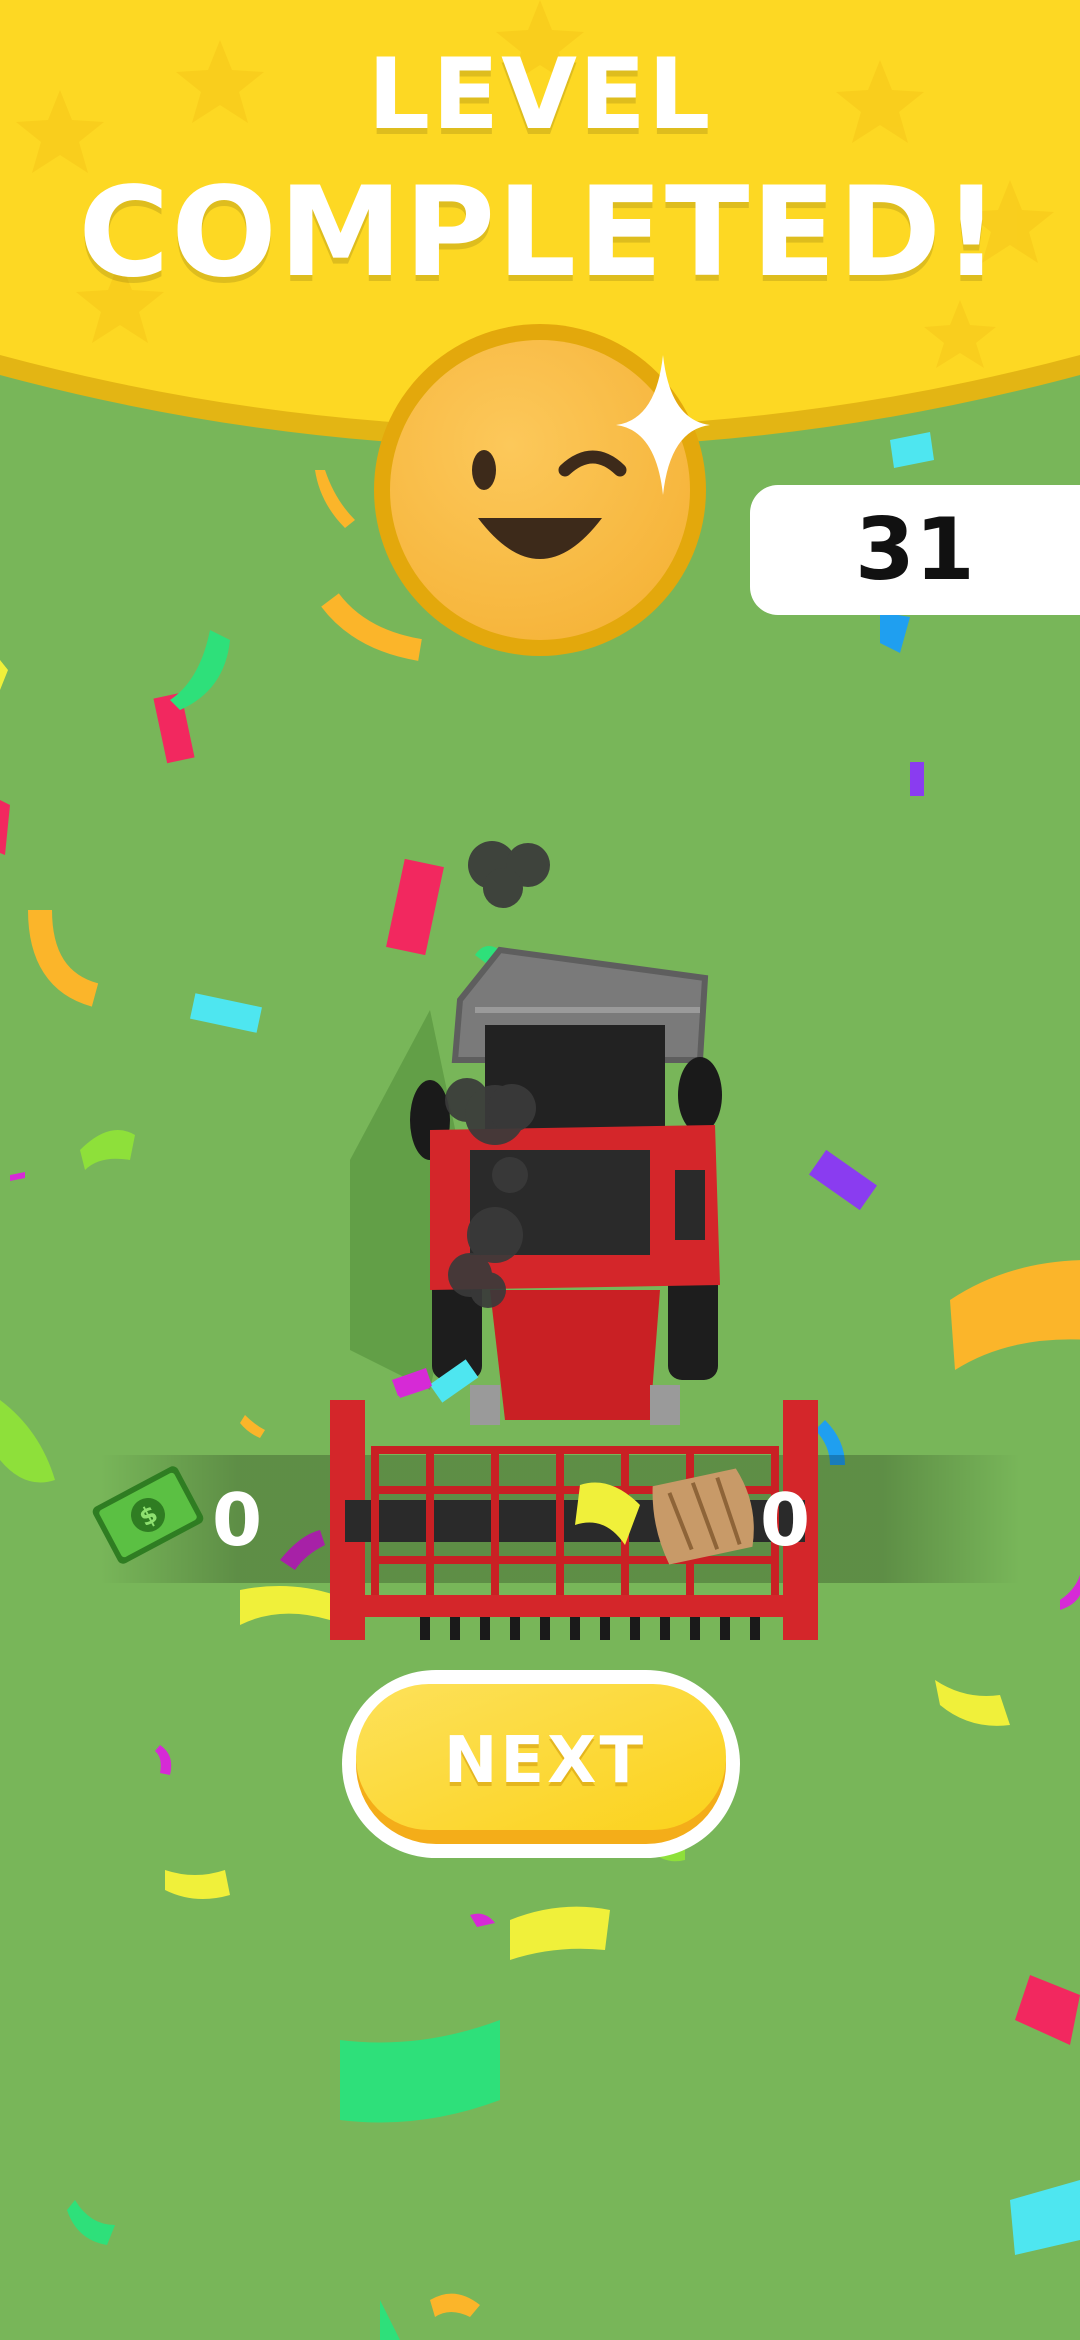 The height and width of the screenshot is (2340, 1080). I want to click on cutter-bar, so click(575, 1606).